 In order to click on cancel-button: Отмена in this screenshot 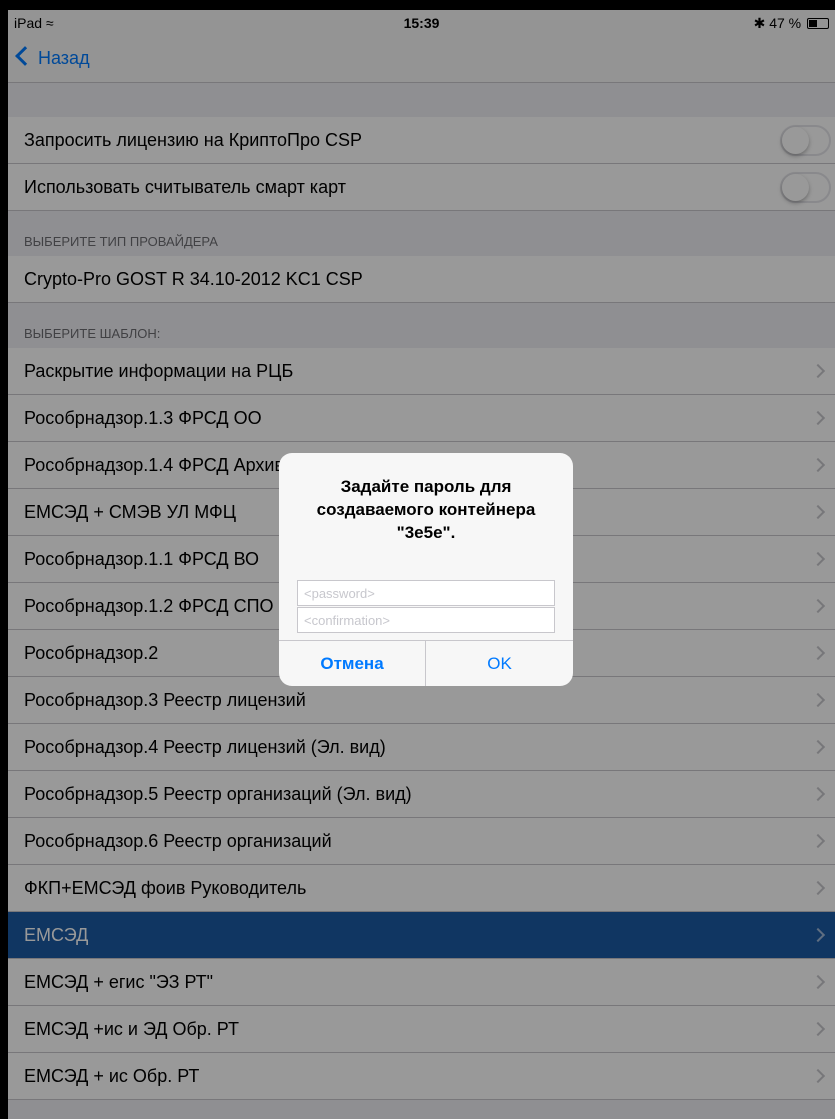, I will do `click(352, 663)`.